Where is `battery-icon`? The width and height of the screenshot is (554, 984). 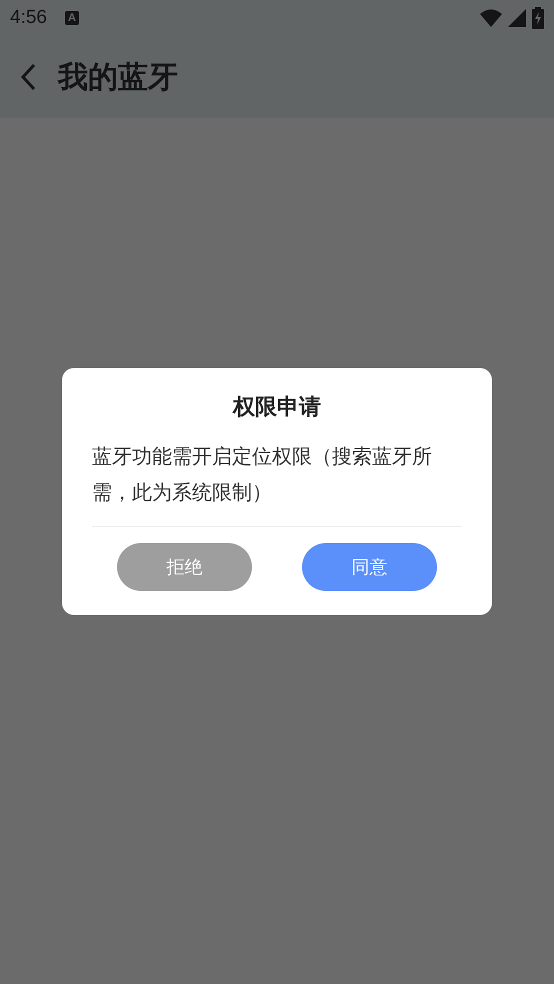 battery-icon is located at coordinates (538, 18).